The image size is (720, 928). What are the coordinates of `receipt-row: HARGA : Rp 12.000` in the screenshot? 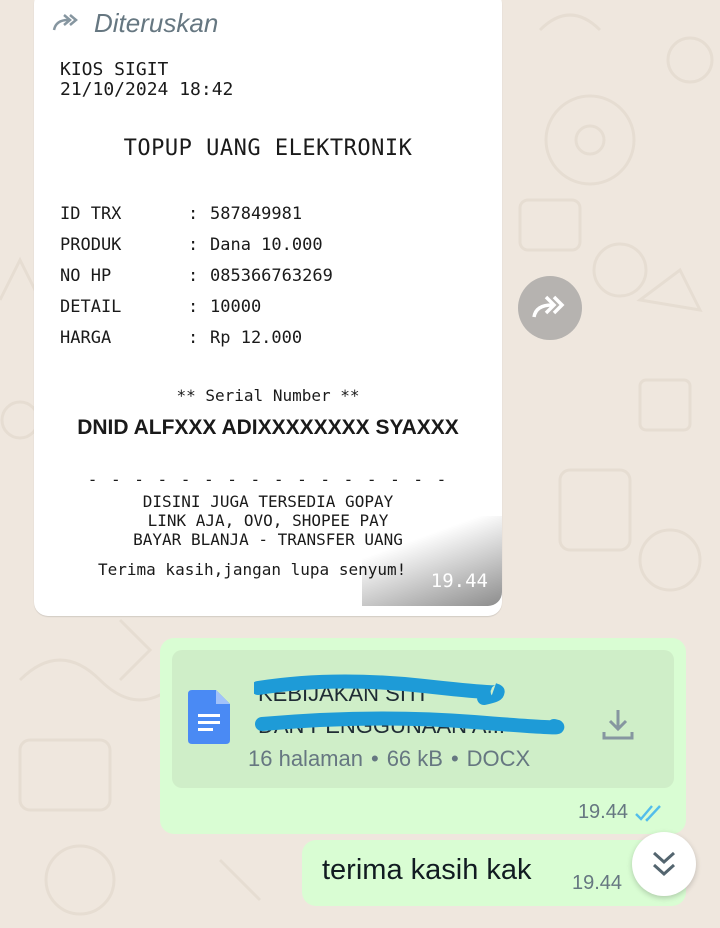 It's located at (196, 337).